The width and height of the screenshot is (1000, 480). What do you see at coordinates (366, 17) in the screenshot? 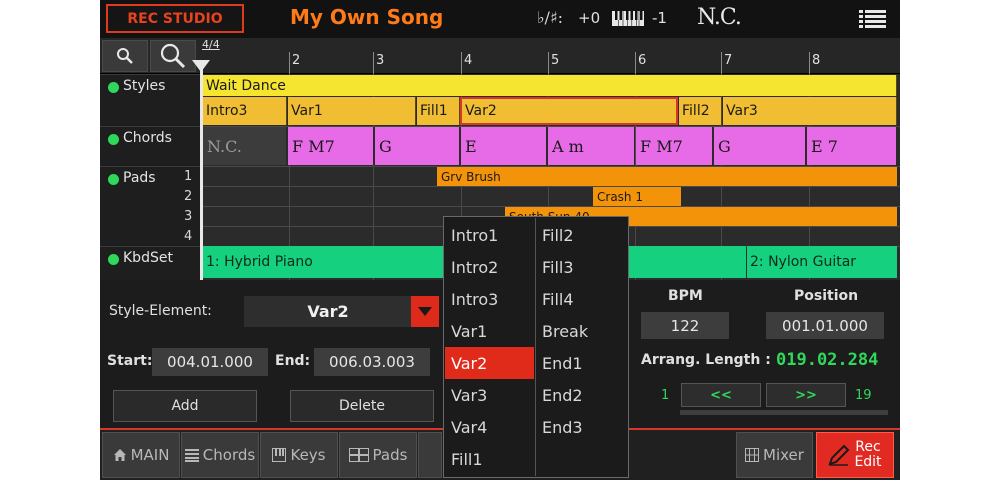
I see `song-title: My Own Song` at bounding box center [366, 17].